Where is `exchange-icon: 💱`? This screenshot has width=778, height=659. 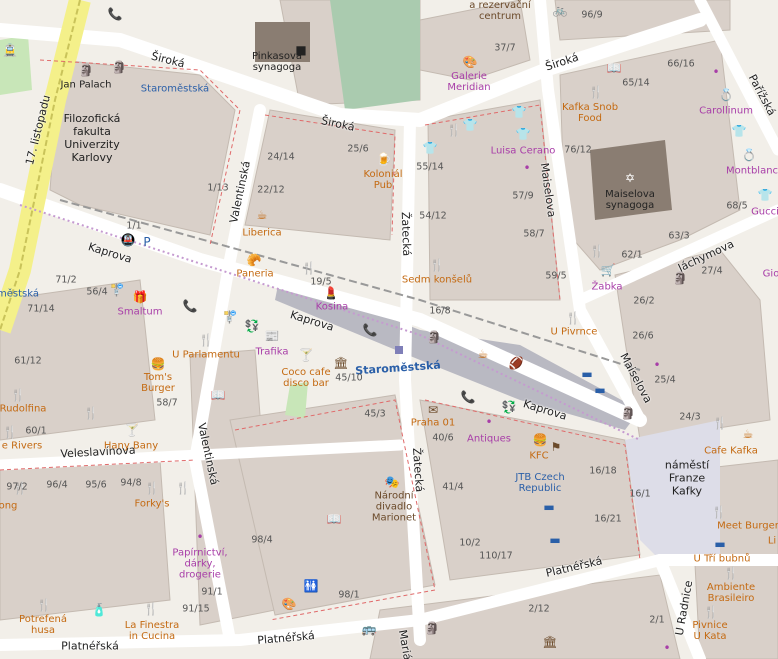 exchange-icon: 💱 is located at coordinates (252, 326).